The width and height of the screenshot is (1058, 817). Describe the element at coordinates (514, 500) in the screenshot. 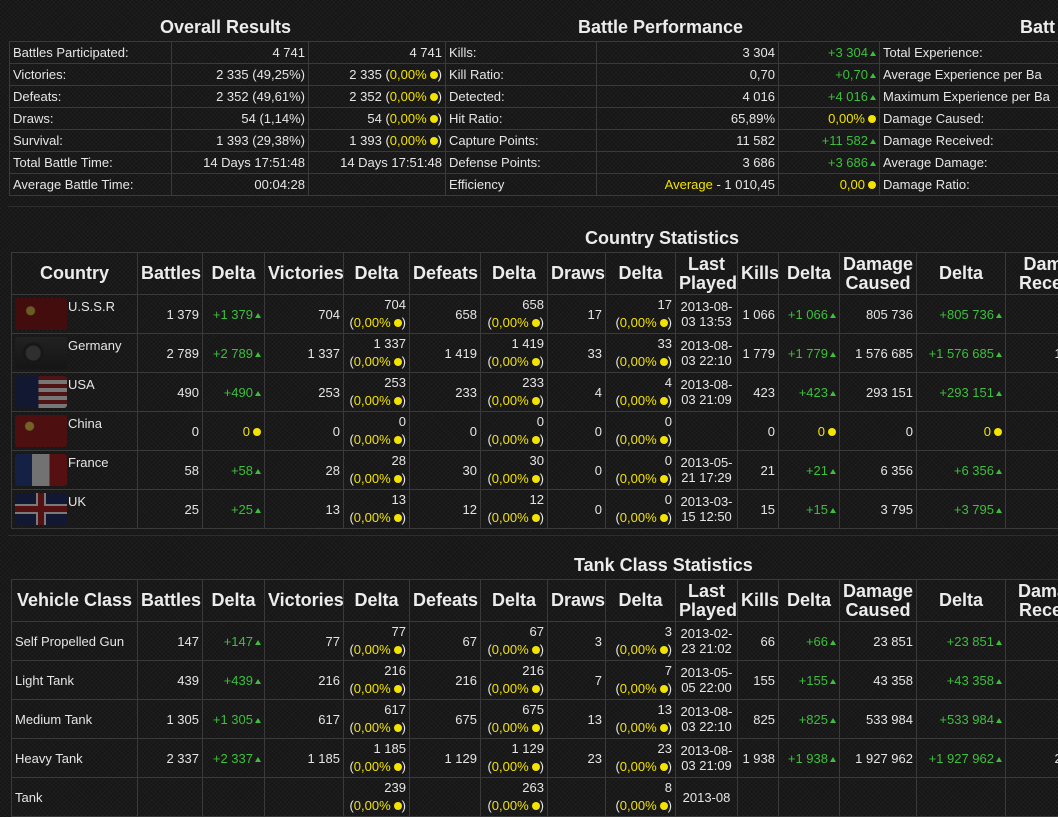

I see `delta-total-text: 12` at that location.